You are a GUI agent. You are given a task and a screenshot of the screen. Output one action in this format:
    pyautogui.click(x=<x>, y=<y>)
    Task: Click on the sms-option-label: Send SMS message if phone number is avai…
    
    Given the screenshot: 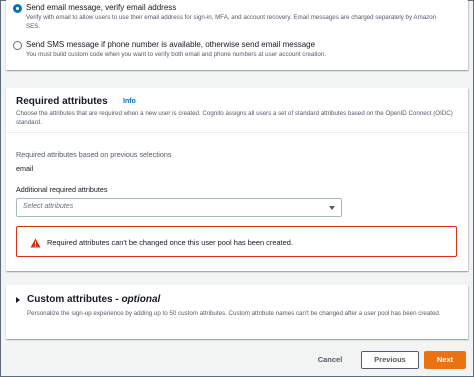 What is the action you would take?
    pyautogui.click(x=171, y=44)
    